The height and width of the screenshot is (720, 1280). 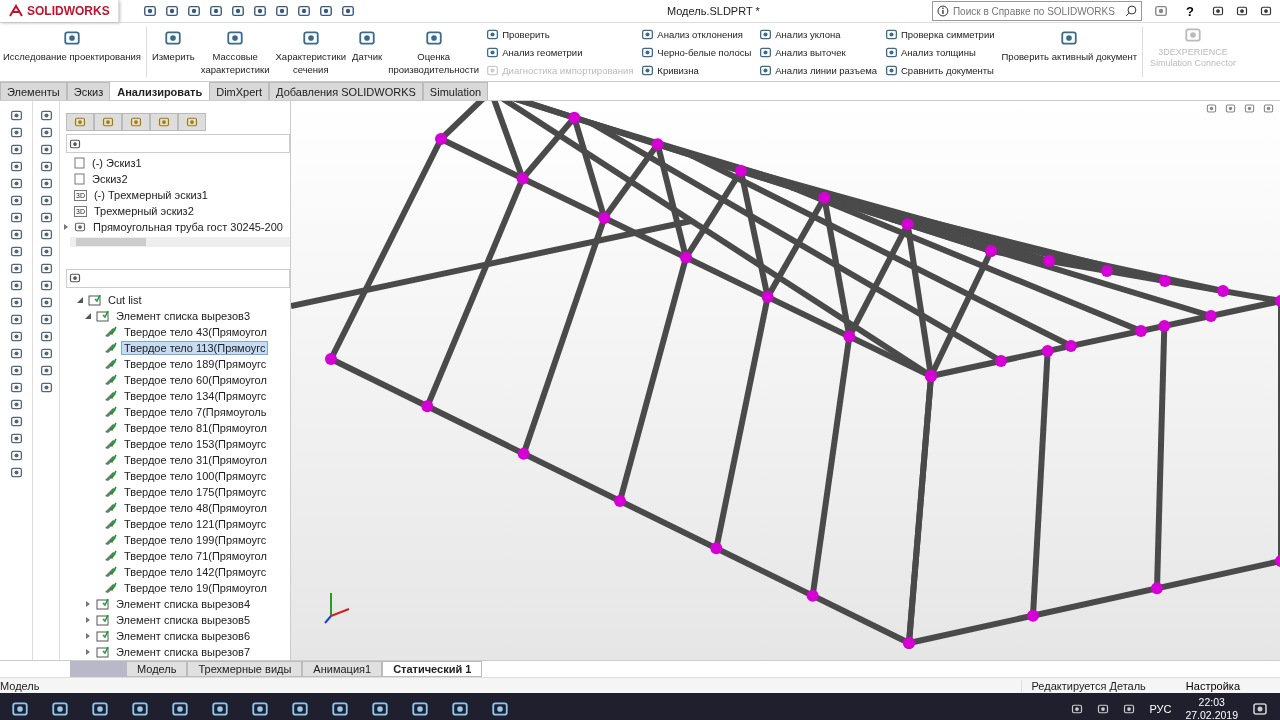 I want to click on clock-time: 22:03, so click(x=1211, y=702).